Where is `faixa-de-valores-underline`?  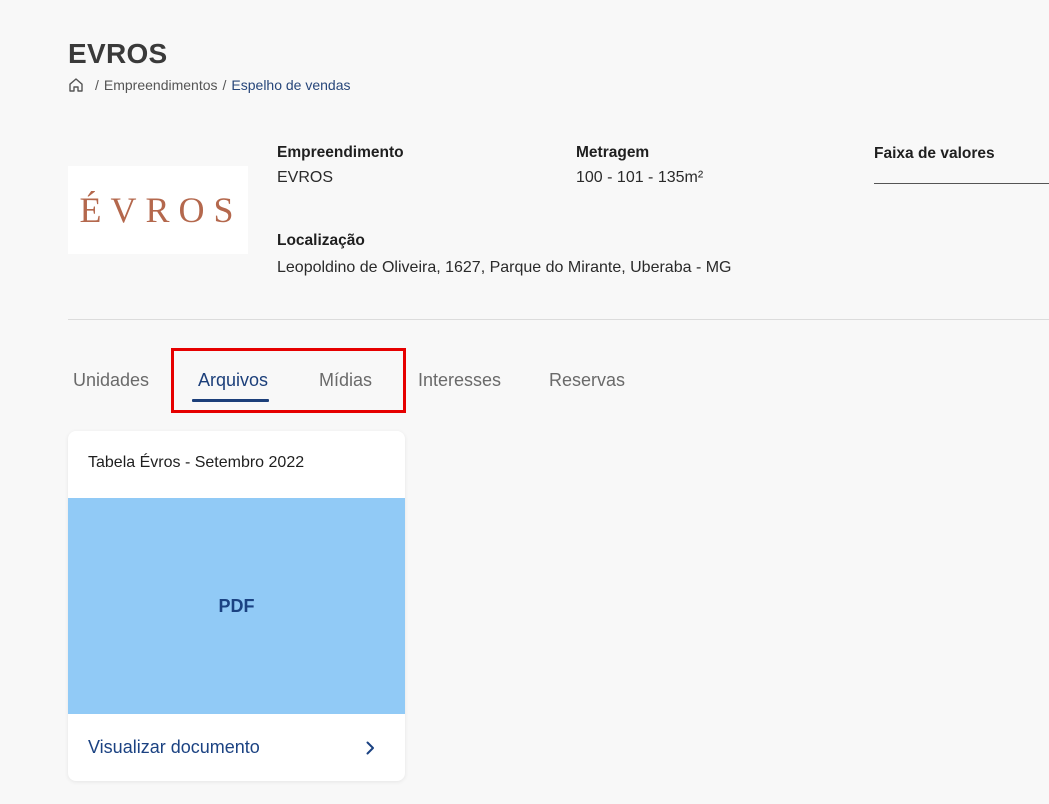
faixa-de-valores-underline is located at coordinates (961, 183).